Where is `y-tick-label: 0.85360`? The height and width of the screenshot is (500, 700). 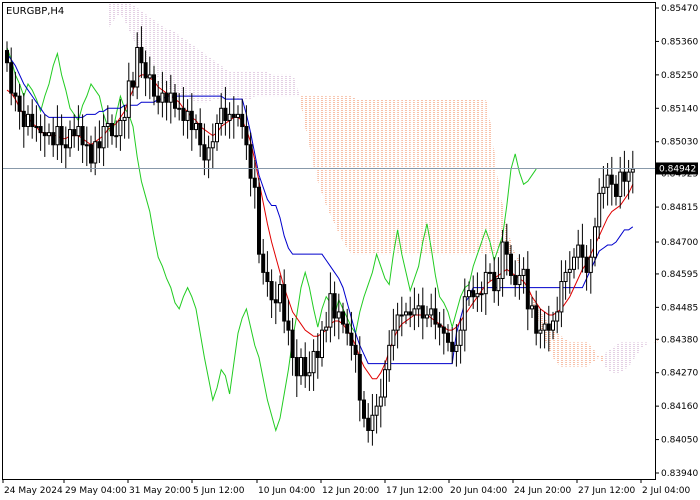
y-tick-label: 0.85360 is located at coordinates (679, 42).